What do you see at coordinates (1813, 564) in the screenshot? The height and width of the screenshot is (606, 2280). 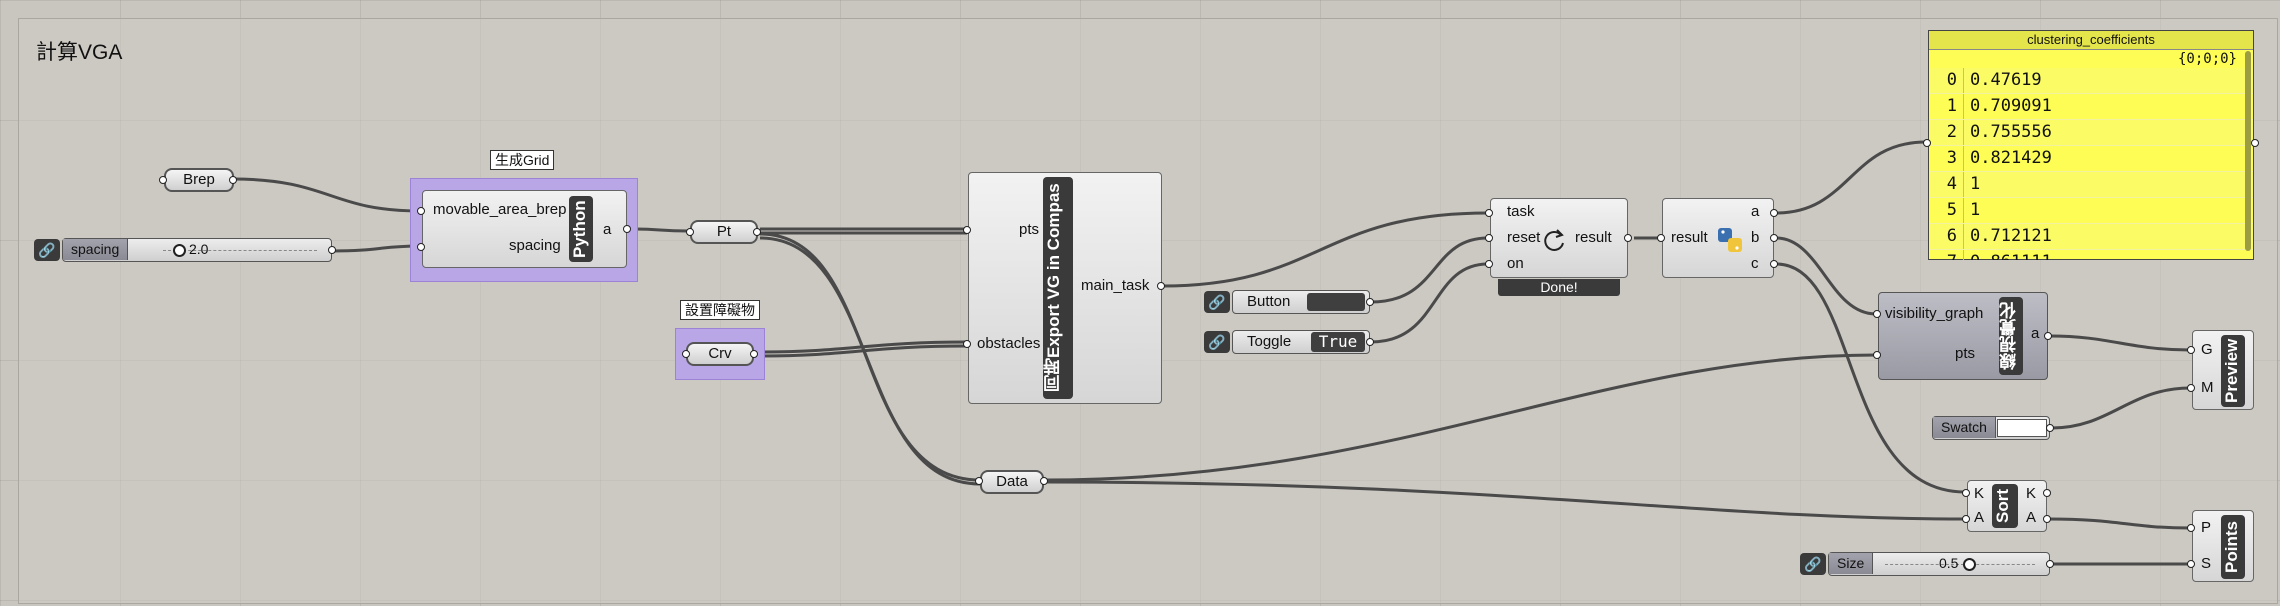 I see `size-link-icon: 🔗` at bounding box center [1813, 564].